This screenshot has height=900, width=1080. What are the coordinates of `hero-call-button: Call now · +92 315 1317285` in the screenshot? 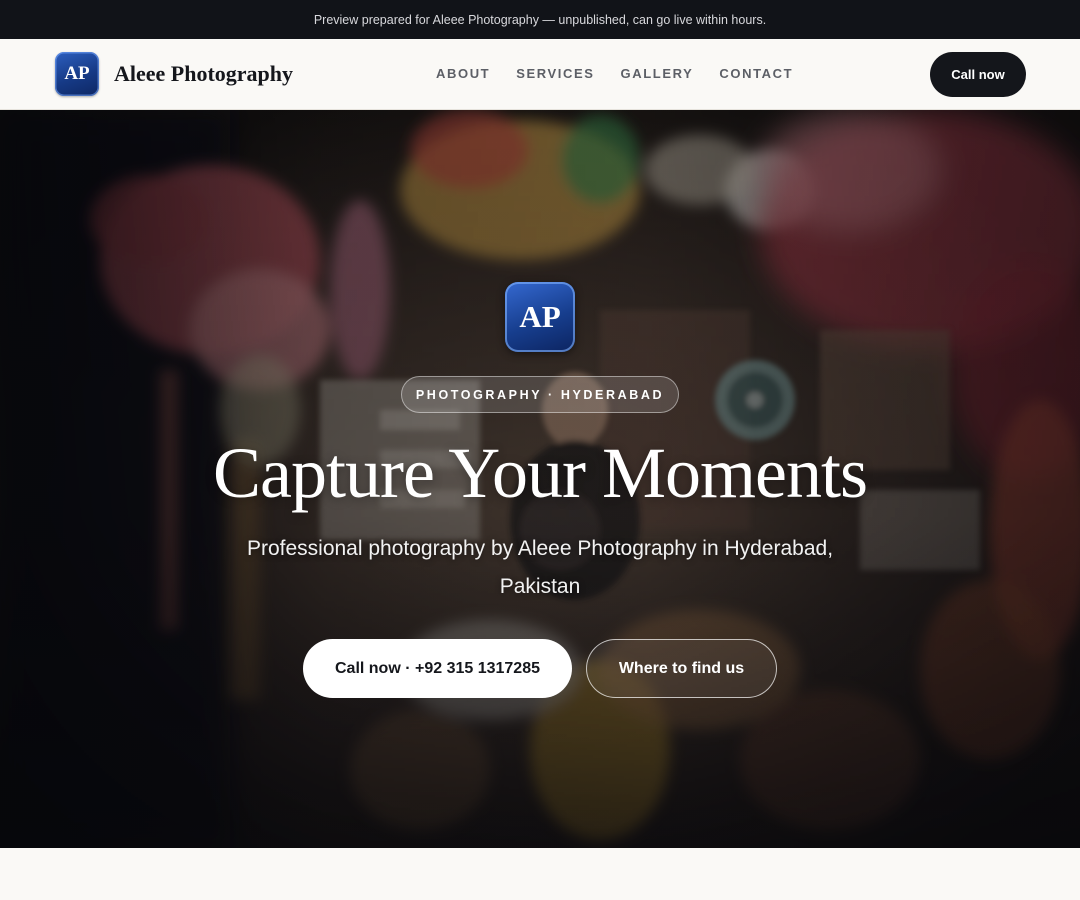 It's located at (437, 668).